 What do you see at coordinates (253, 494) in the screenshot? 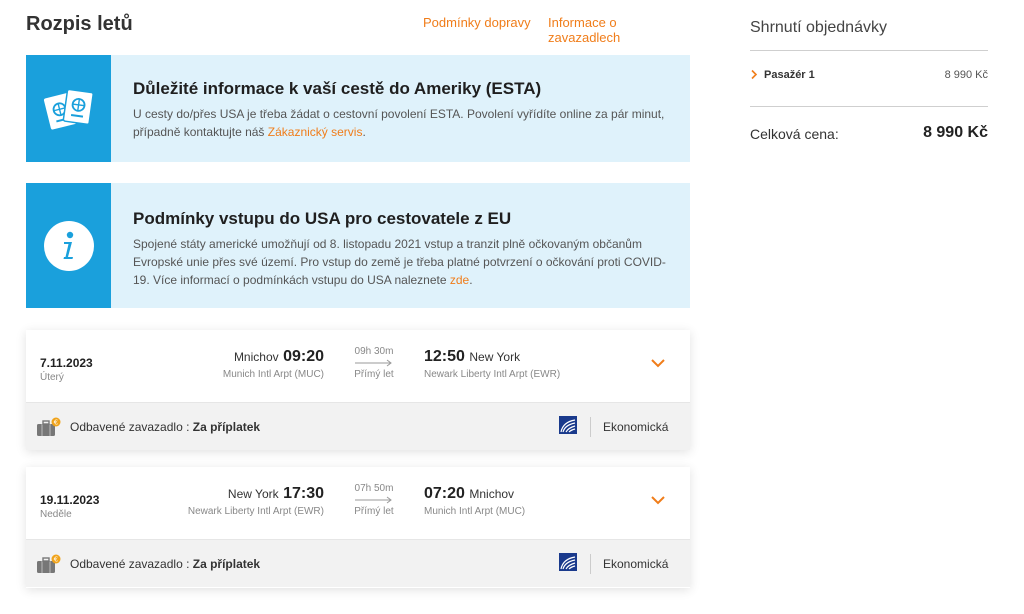
I see `departure-city: New York` at bounding box center [253, 494].